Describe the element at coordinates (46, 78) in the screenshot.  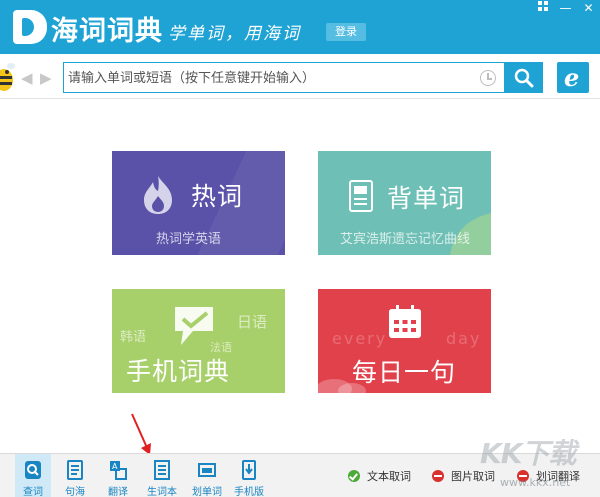
I see `forward-arrow-icon: ▶` at that location.